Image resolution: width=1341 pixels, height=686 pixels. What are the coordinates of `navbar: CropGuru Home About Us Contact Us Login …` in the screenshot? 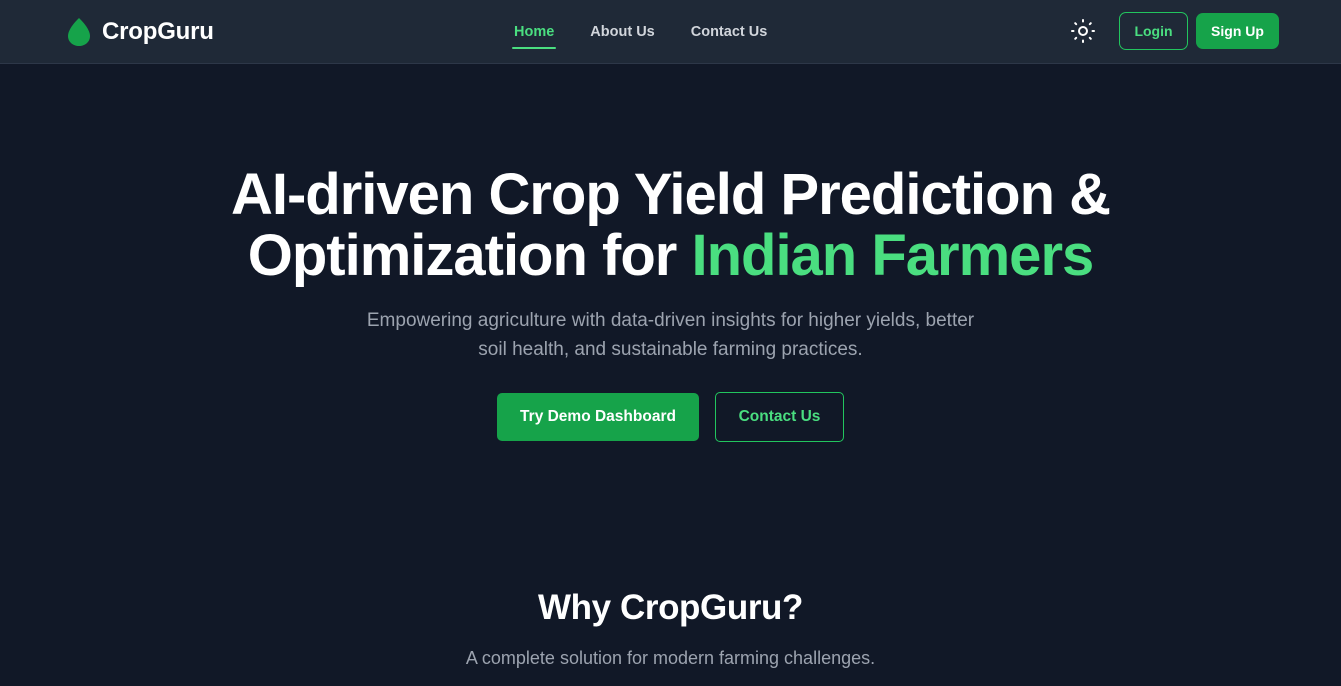 It's located at (670, 32).